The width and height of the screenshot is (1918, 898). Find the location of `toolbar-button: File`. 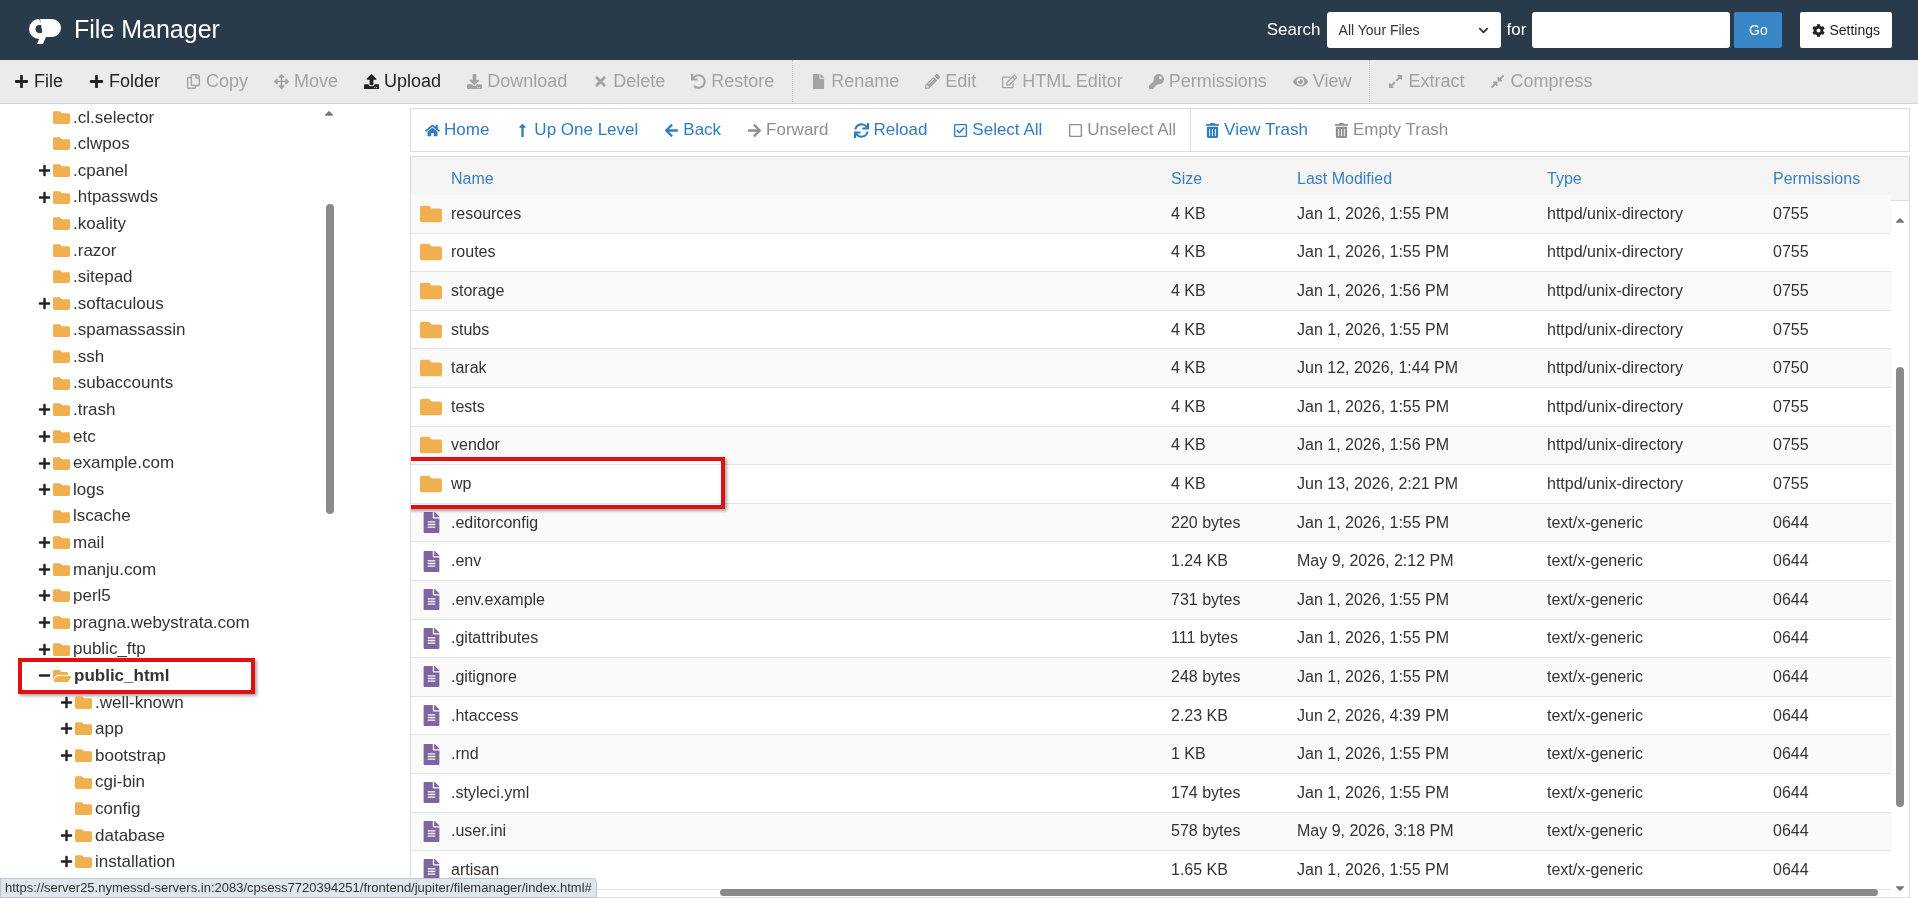

toolbar-button: File is located at coordinates (38, 81).